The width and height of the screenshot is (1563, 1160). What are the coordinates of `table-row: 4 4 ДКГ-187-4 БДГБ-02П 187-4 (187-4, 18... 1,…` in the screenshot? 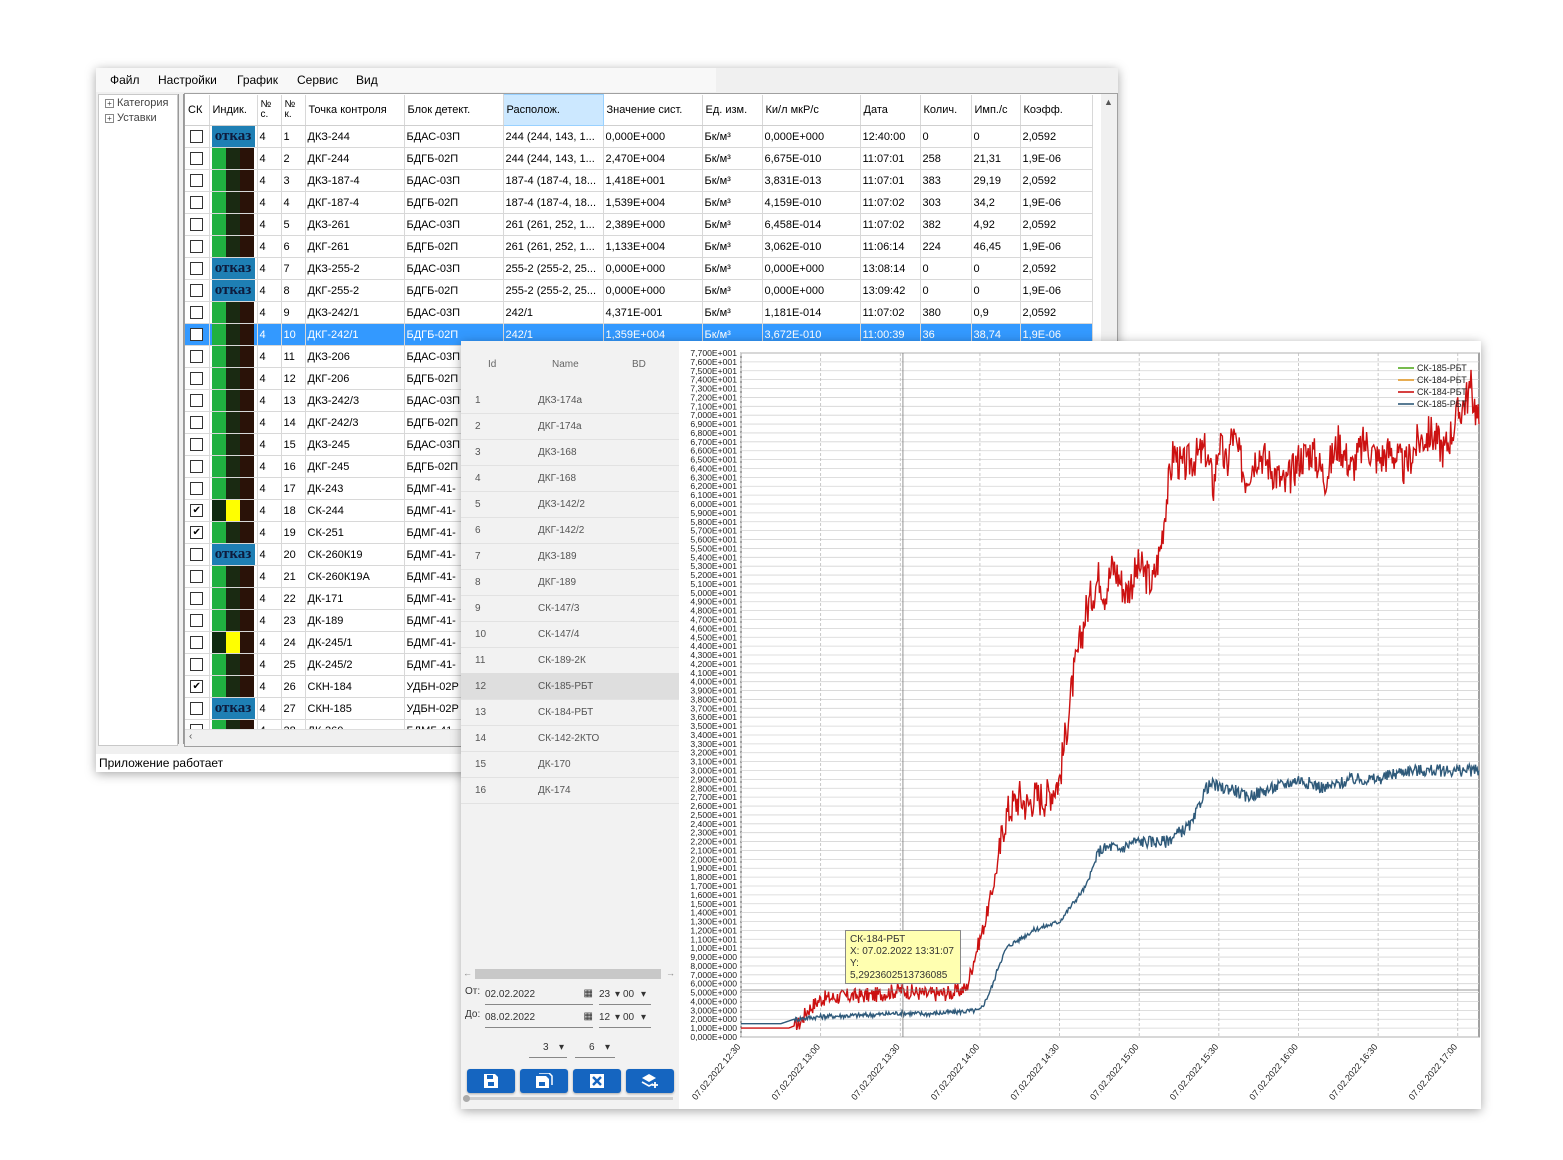 It's located at (639, 202).